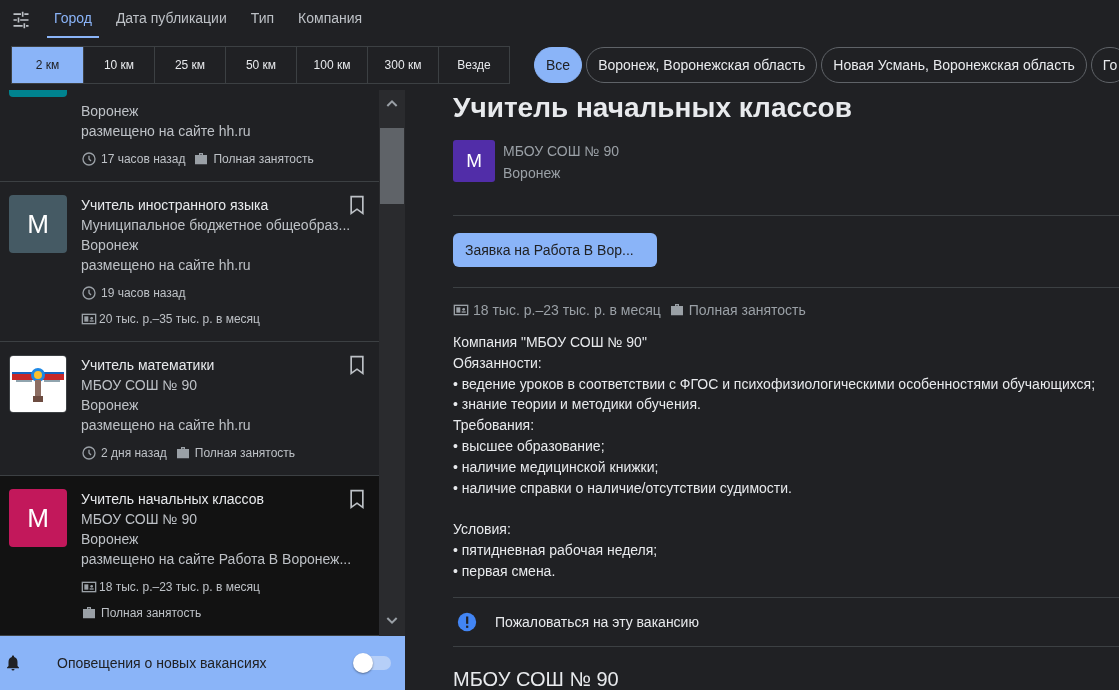  What do you see at coordinates (467, 621) in the screenshot?
I see `alert-icon` at bounding box center [467, 621].